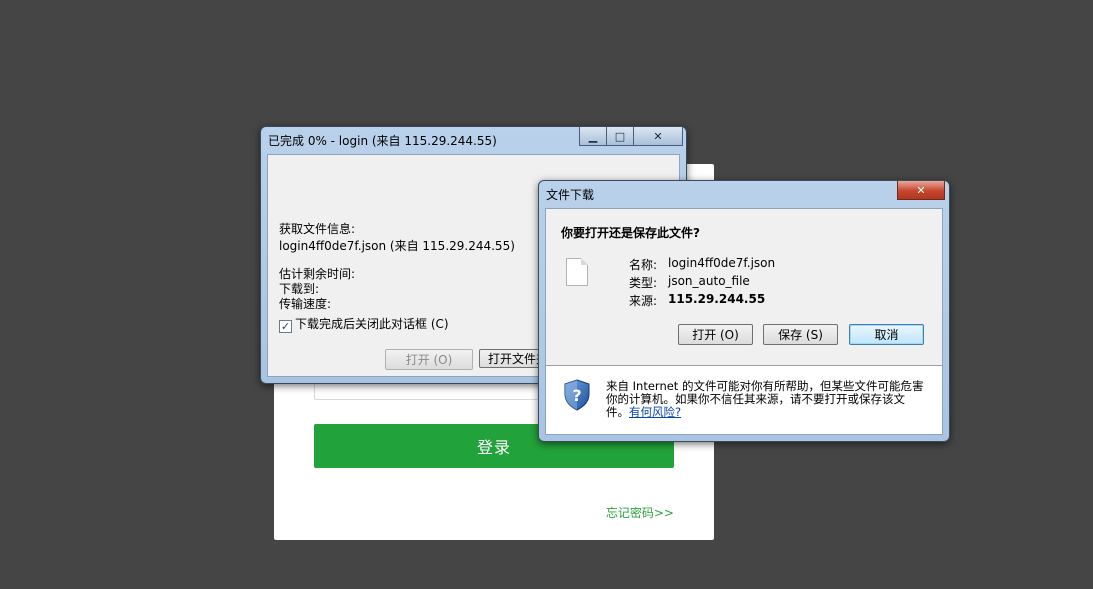 Image resolution: width=1093 pixels, height=589 pixels. Describe the element at coordinates (397, 246) in the screenshot. I see `file-line: login4ff0de7f.json (来自 115.29.244.55)` at that location.